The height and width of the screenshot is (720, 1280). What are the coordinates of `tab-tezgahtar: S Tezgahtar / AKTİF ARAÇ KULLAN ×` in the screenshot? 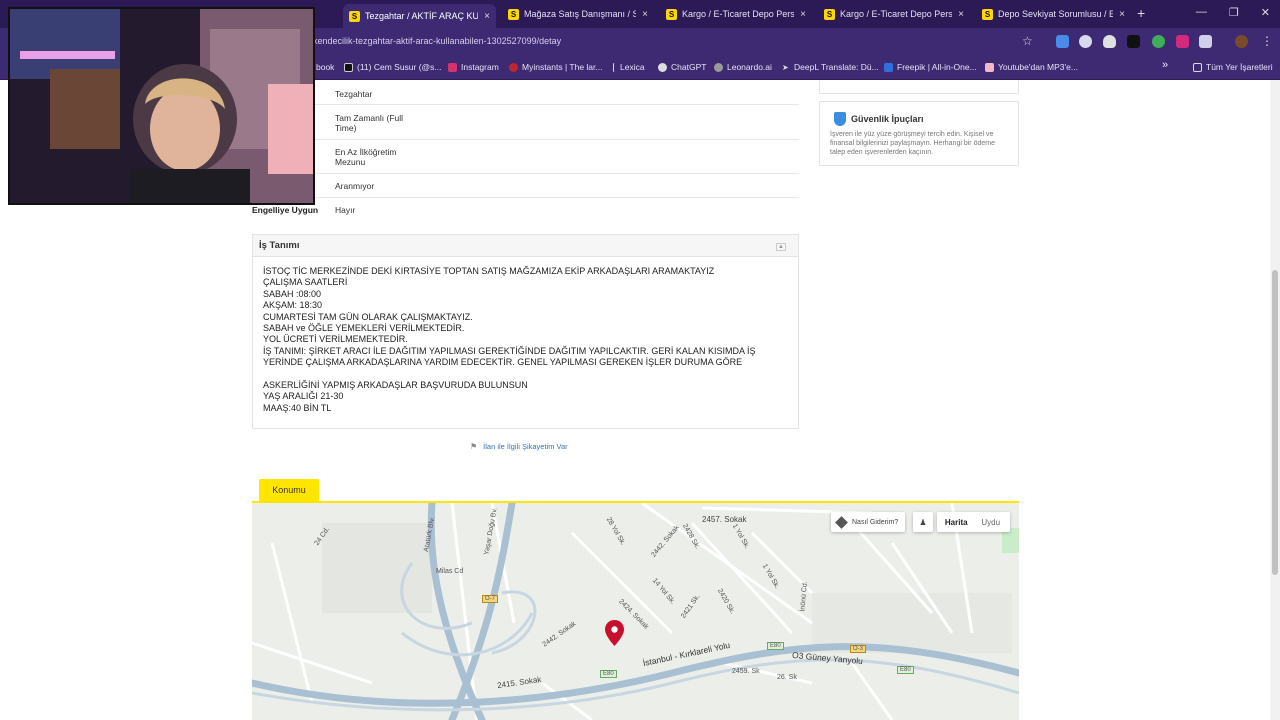 It's located at (419, 16).